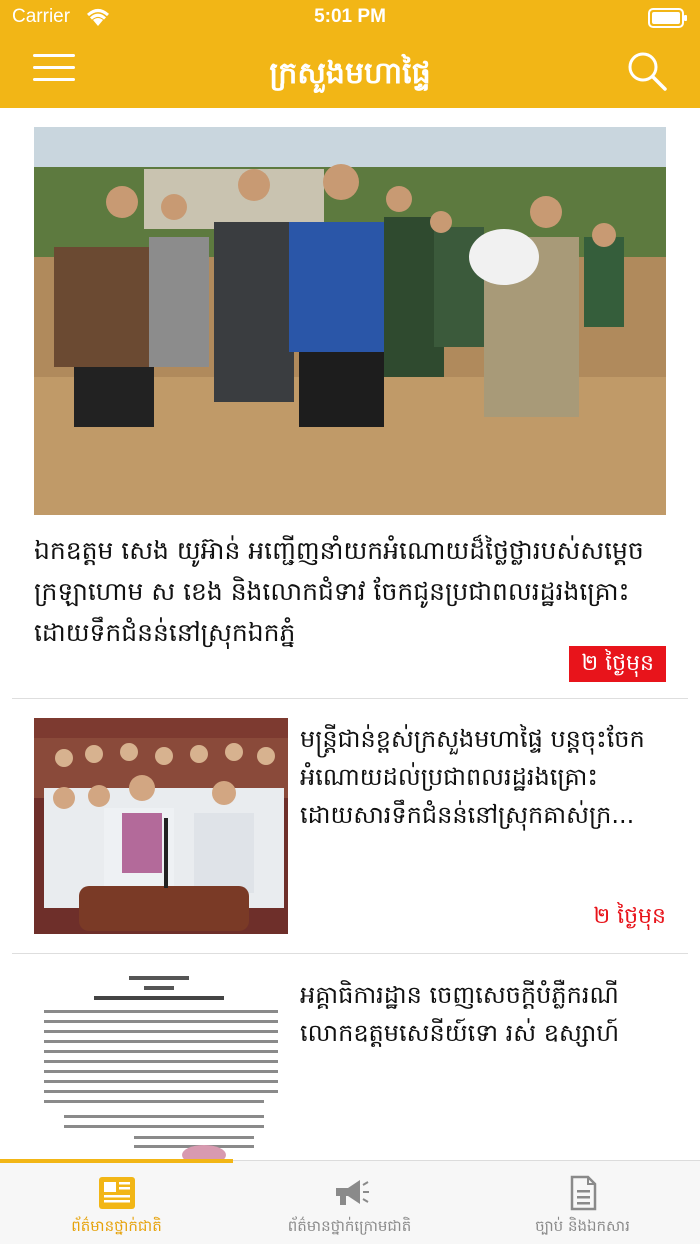 This screenshot has height=1244, width=700. I want to click on tab-law-documents: ច្បាប់ និងឯកសារ, so click(582, 1202).